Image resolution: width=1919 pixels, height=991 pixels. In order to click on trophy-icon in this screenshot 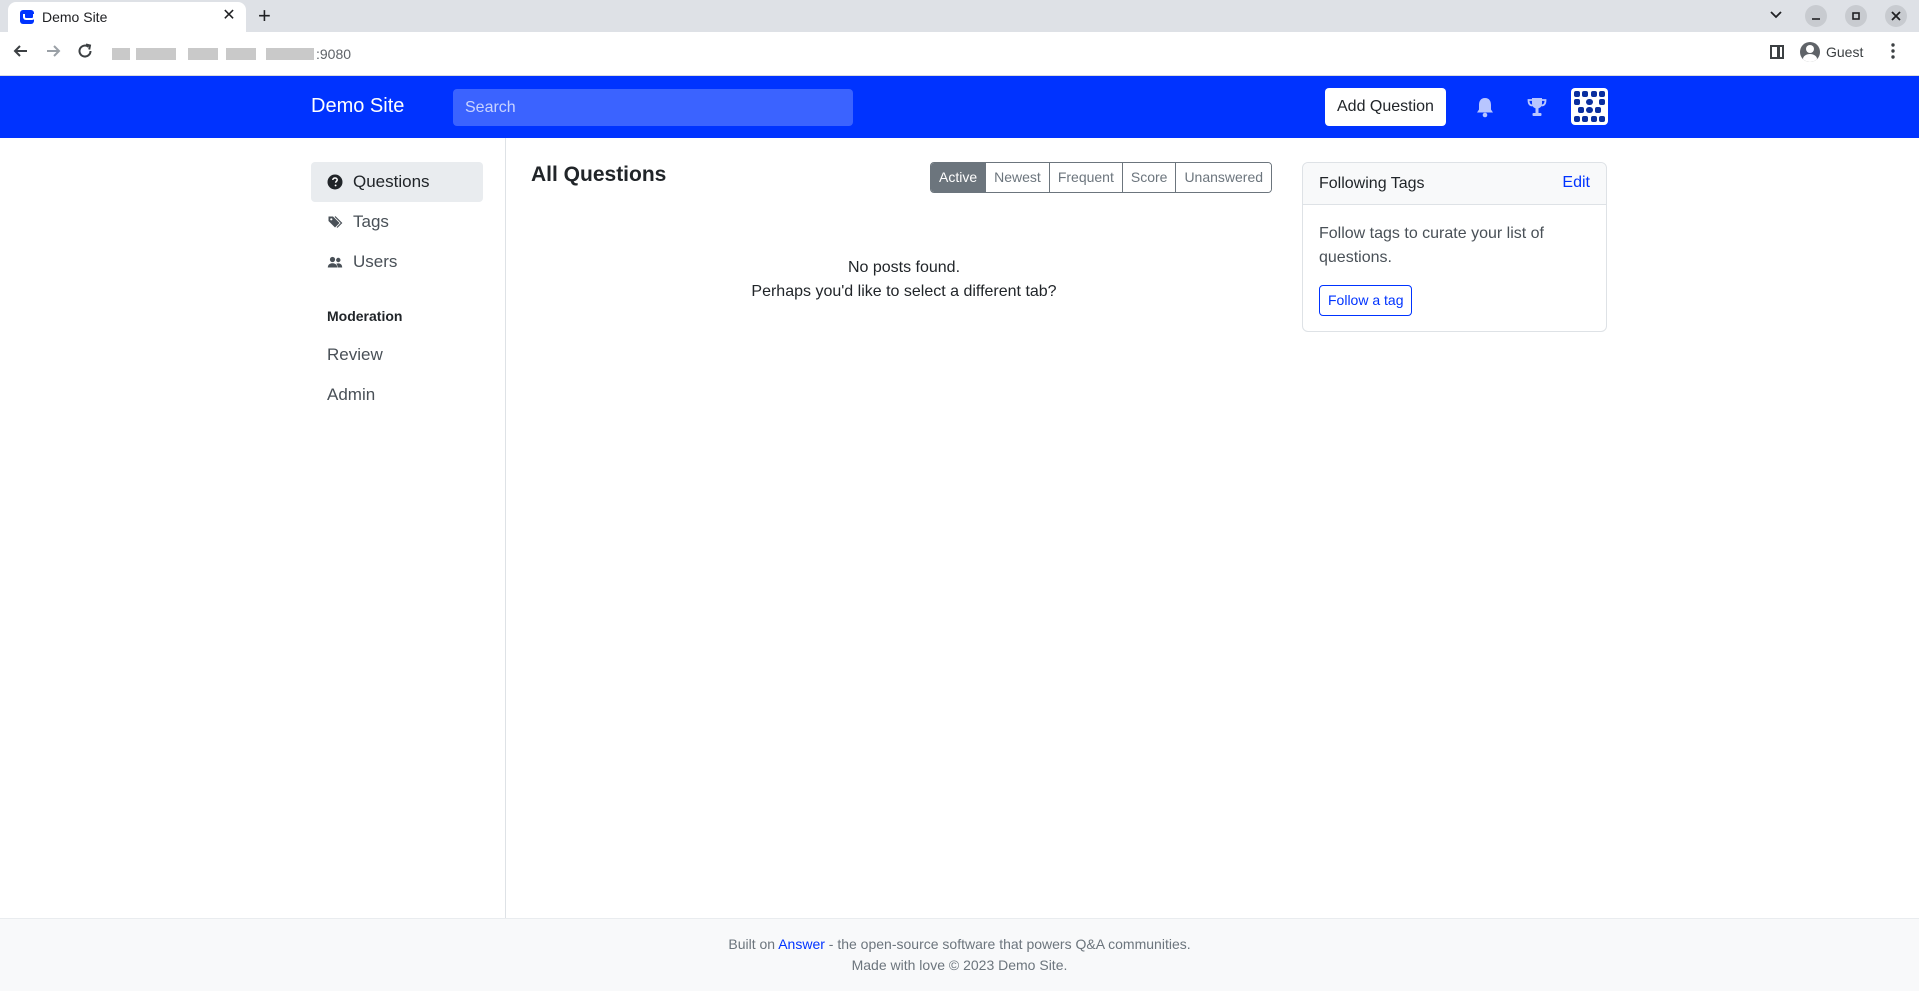, I will do `click(1537, 107)`.